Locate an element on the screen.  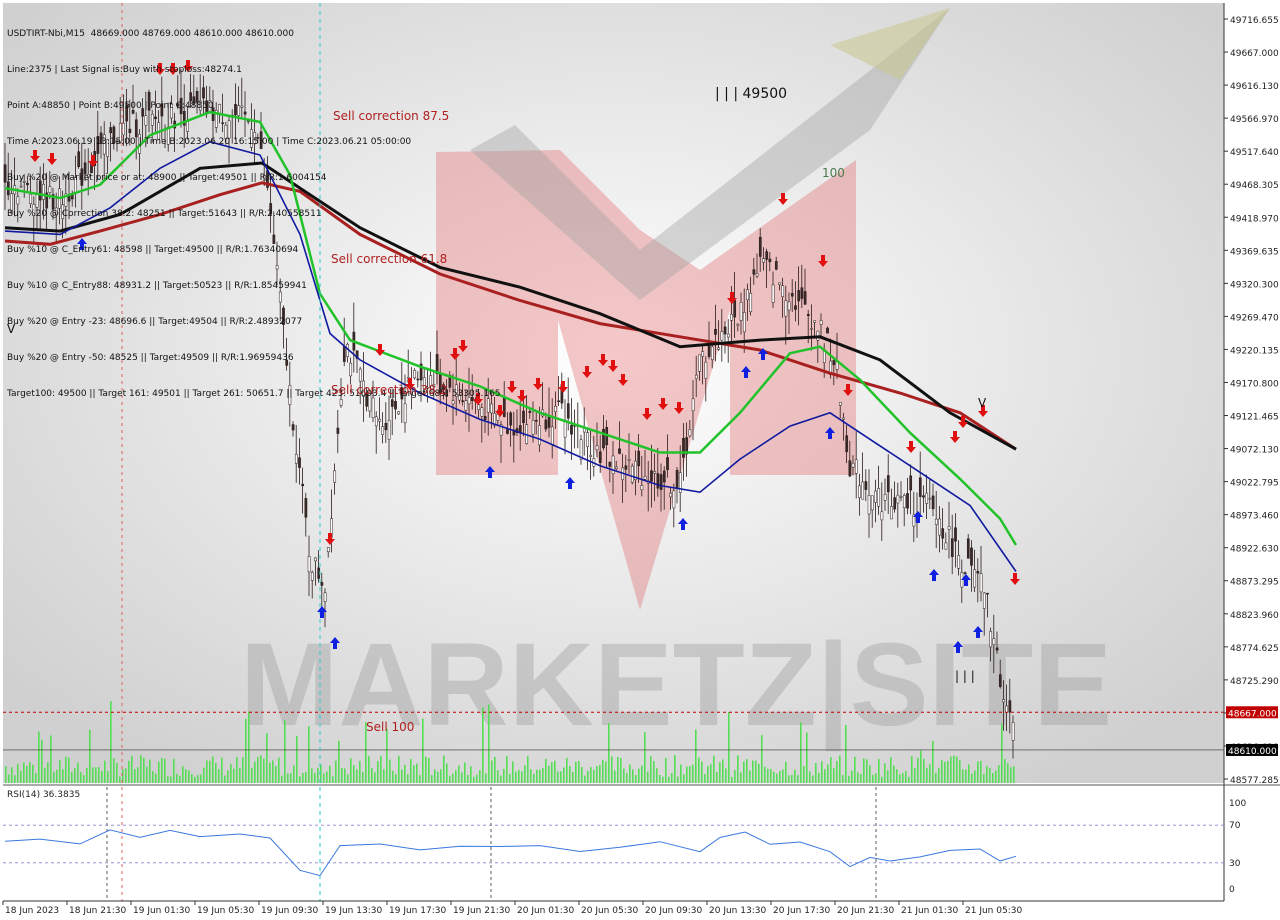
price-tick-label: 49616.130 is located at coordinates (1254, 87).